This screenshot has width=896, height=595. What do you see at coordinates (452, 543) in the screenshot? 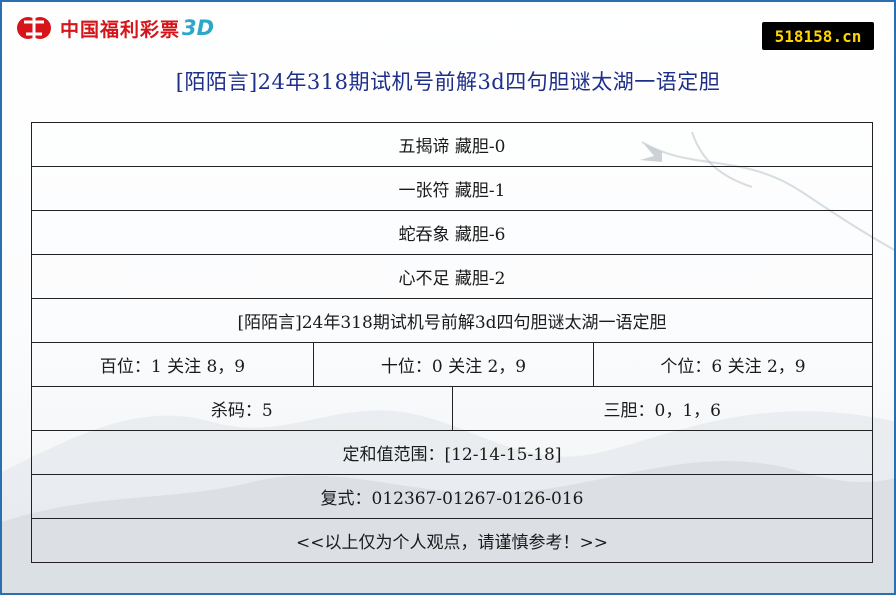
I see `disclaimer-cell: <<以上仅为个人观点，请谨慎参考！>>` at bounding box center [452, 543].